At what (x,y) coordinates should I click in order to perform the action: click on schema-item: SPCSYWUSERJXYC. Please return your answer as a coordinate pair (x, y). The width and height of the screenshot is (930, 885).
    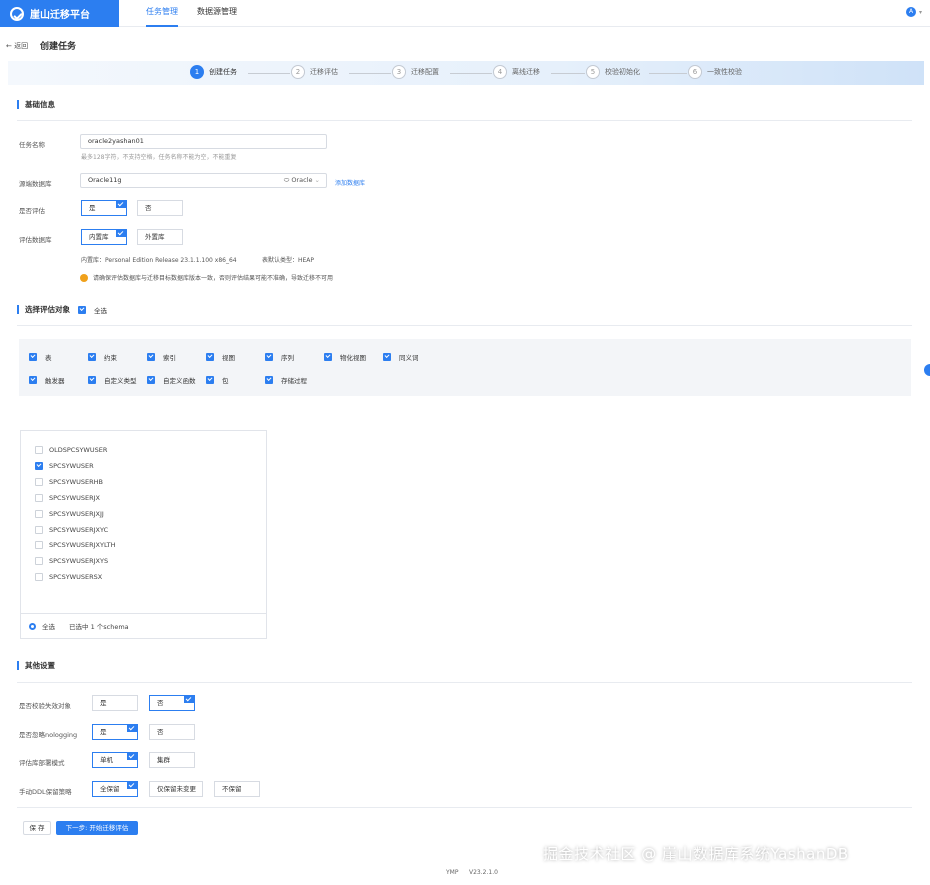
    Looking at the image, I should click on (71, 530).